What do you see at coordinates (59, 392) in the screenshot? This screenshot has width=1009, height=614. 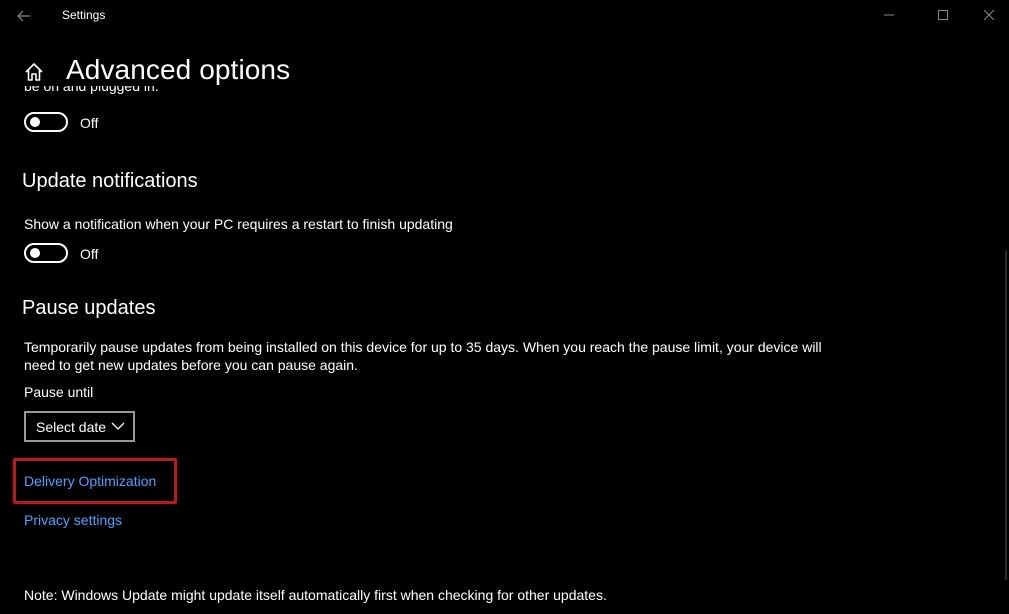 I see `pause-until-label: Pause until` at bounding box center [59, 392].